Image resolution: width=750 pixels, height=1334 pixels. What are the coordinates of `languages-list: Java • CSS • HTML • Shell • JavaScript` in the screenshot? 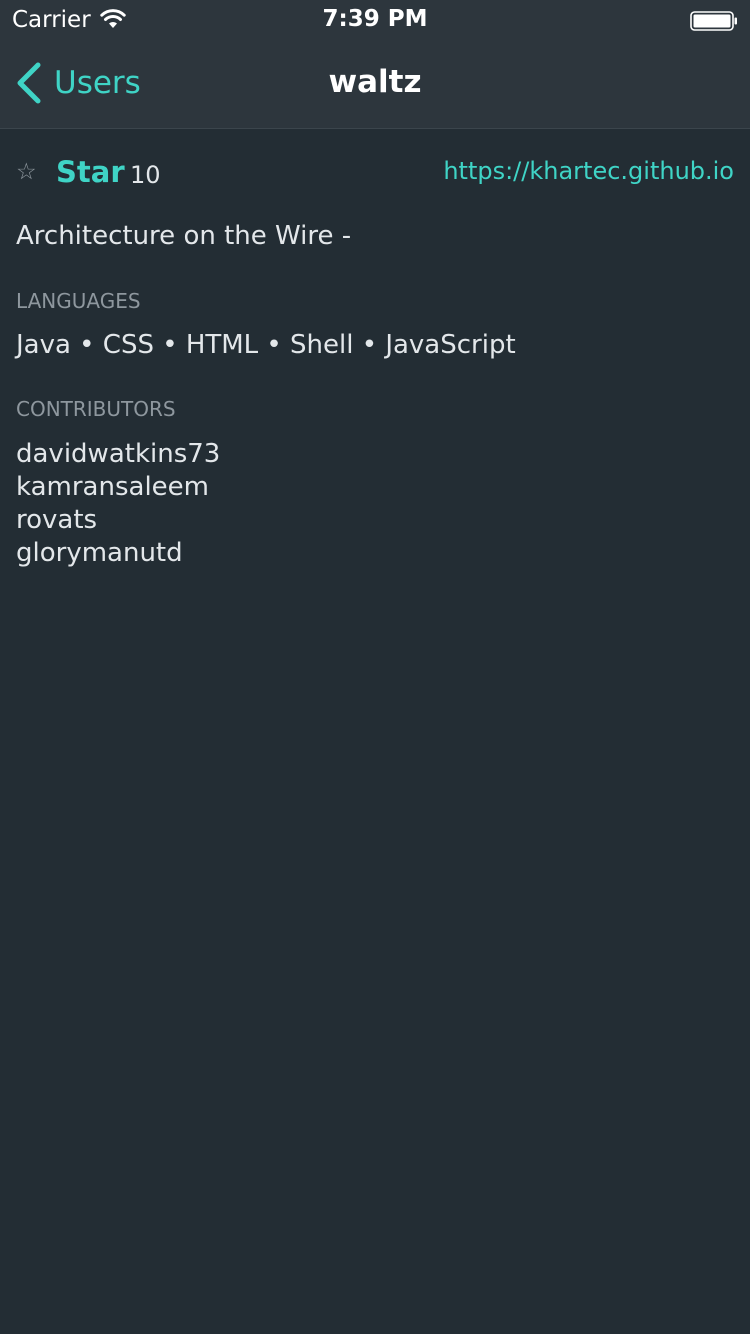 It's located at (266, 345).